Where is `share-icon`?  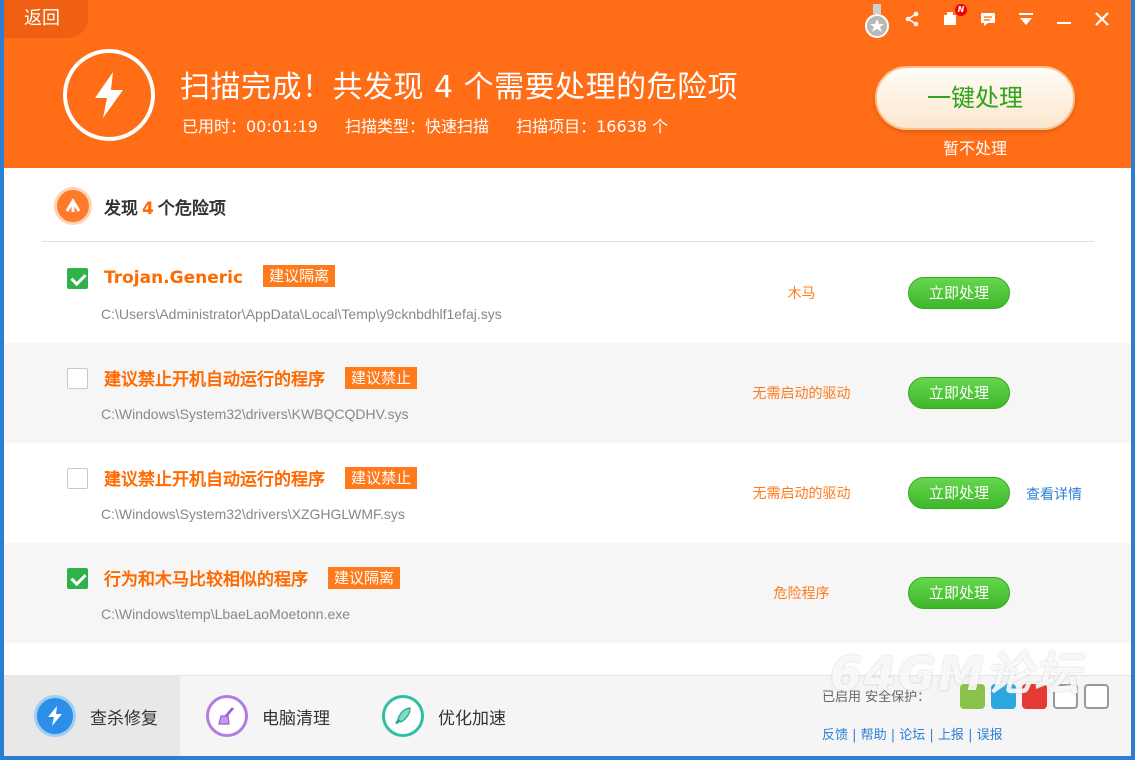
share-icon is located at coordinates (912, 19).